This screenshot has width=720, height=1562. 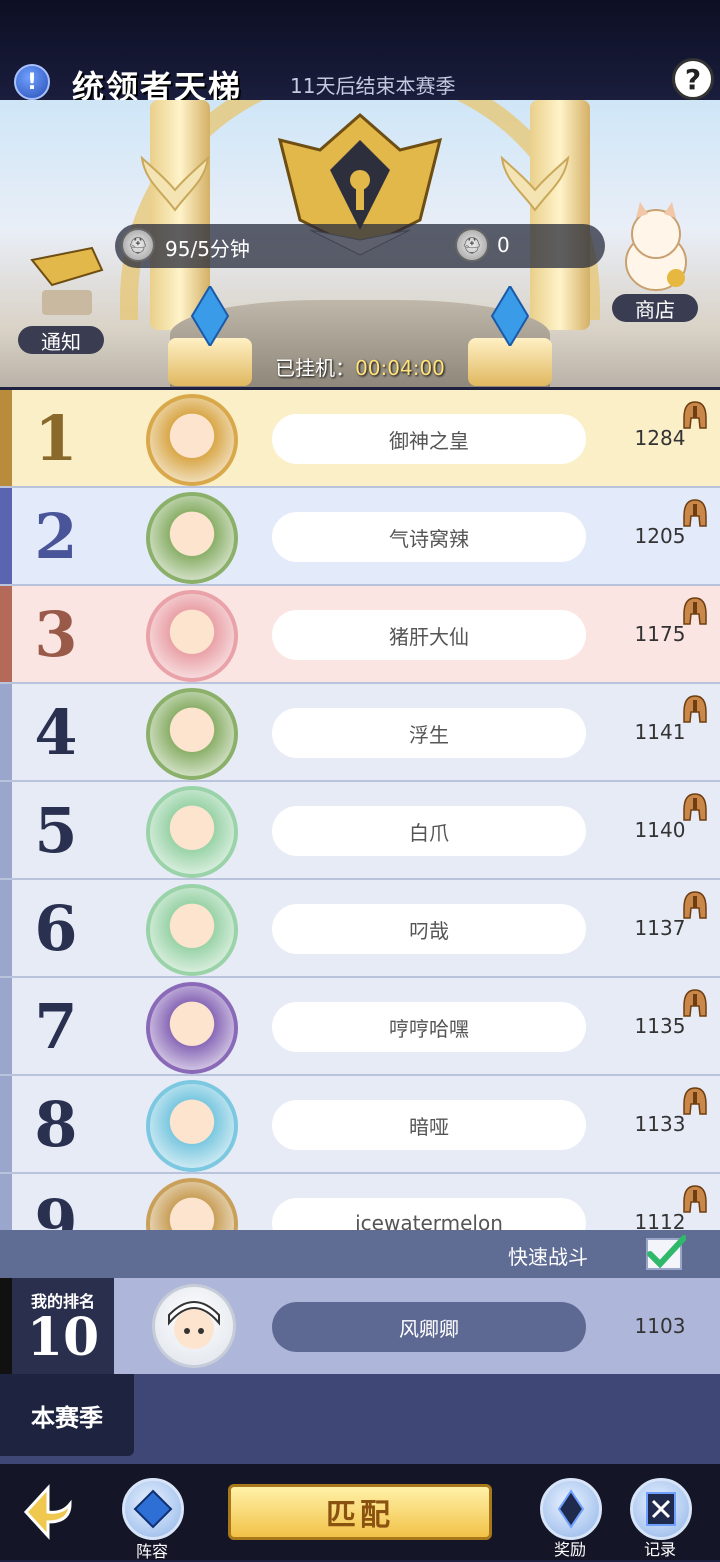 I want to click on player-name: 白爪, so click(x=429, y=831).